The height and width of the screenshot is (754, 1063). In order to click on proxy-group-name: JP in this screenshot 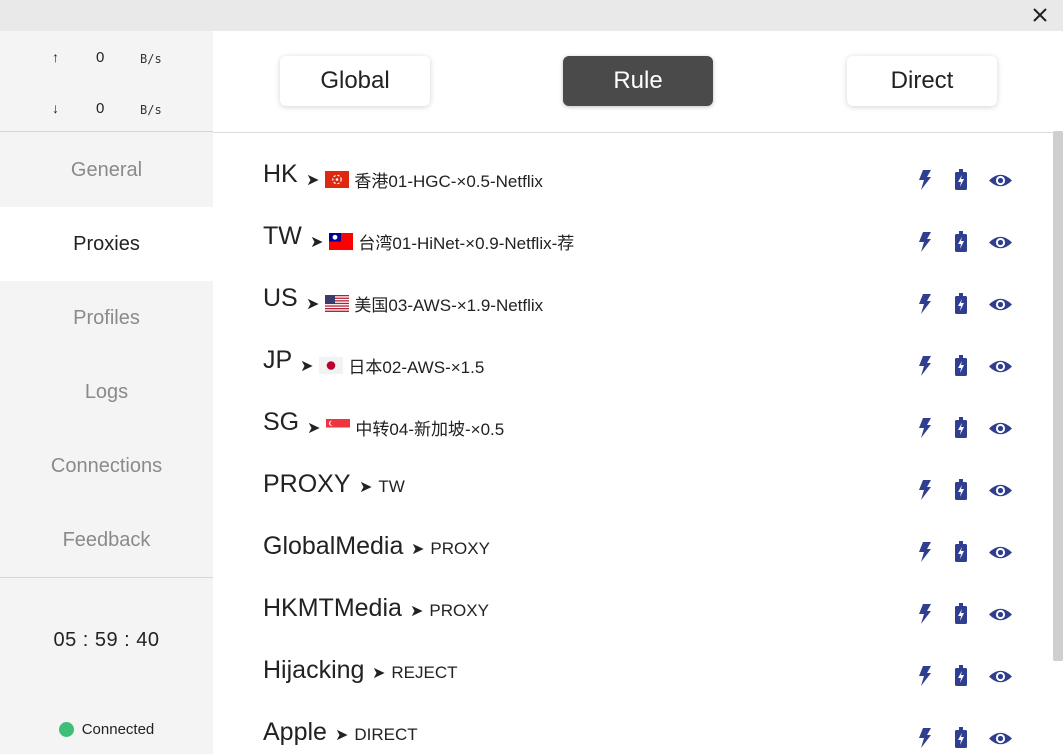, I will do `click(278, 360)`.